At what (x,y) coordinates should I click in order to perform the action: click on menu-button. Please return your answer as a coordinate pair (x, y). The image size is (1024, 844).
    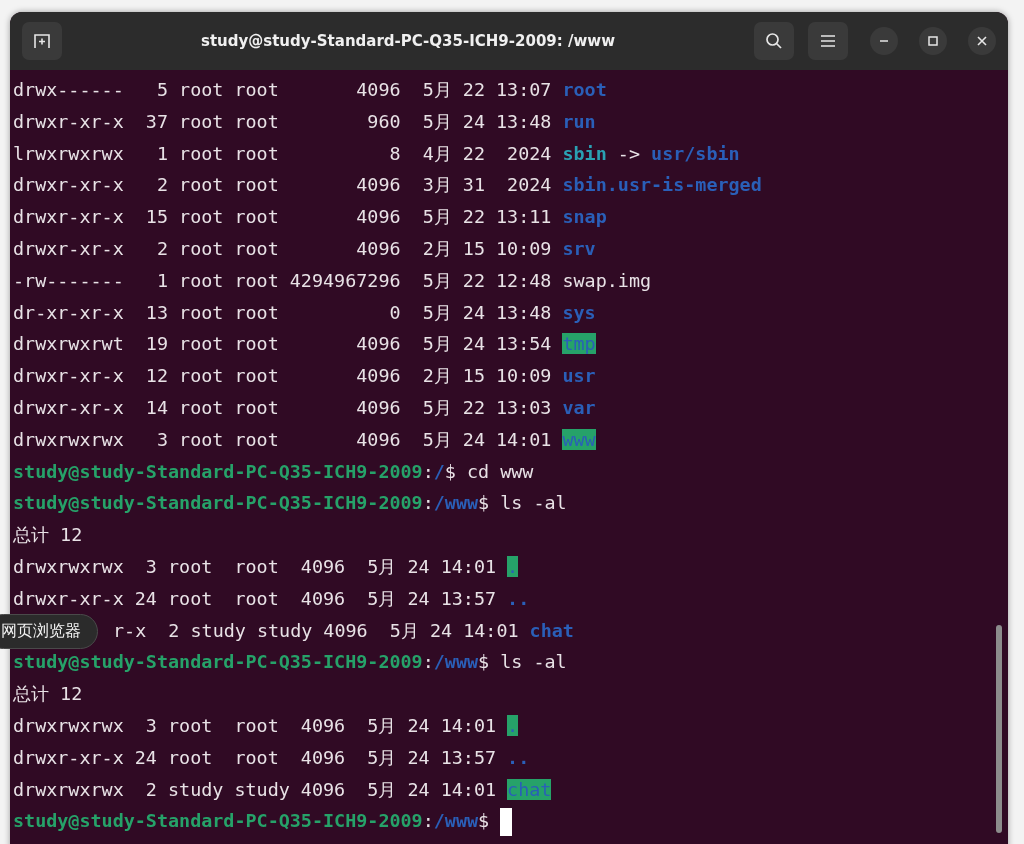
    Looking at the image, I should click on (828, 41).